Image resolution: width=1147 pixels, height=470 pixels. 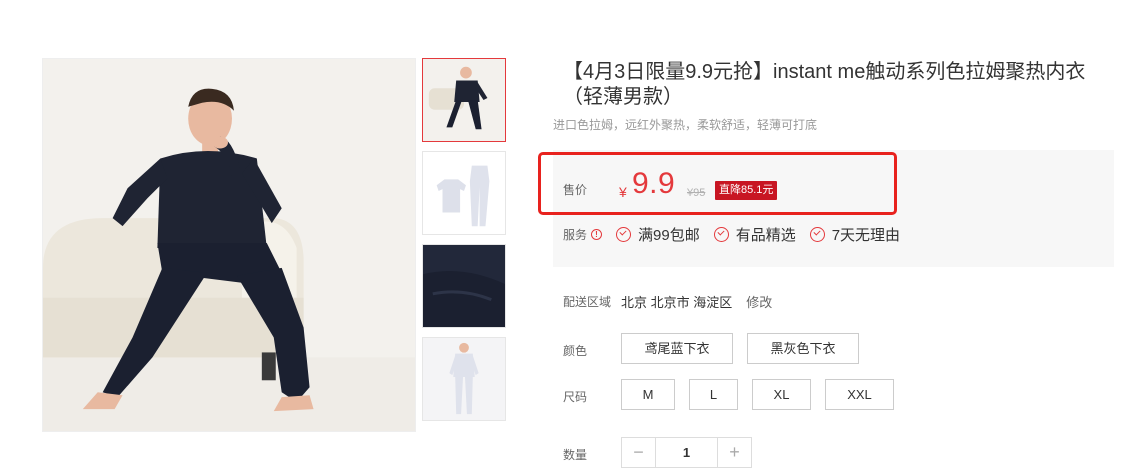 What do you see at coordinates (587, 302) in the screenshot?
I see `delivery-label: 配送区域` at bounding box center [587, 302].